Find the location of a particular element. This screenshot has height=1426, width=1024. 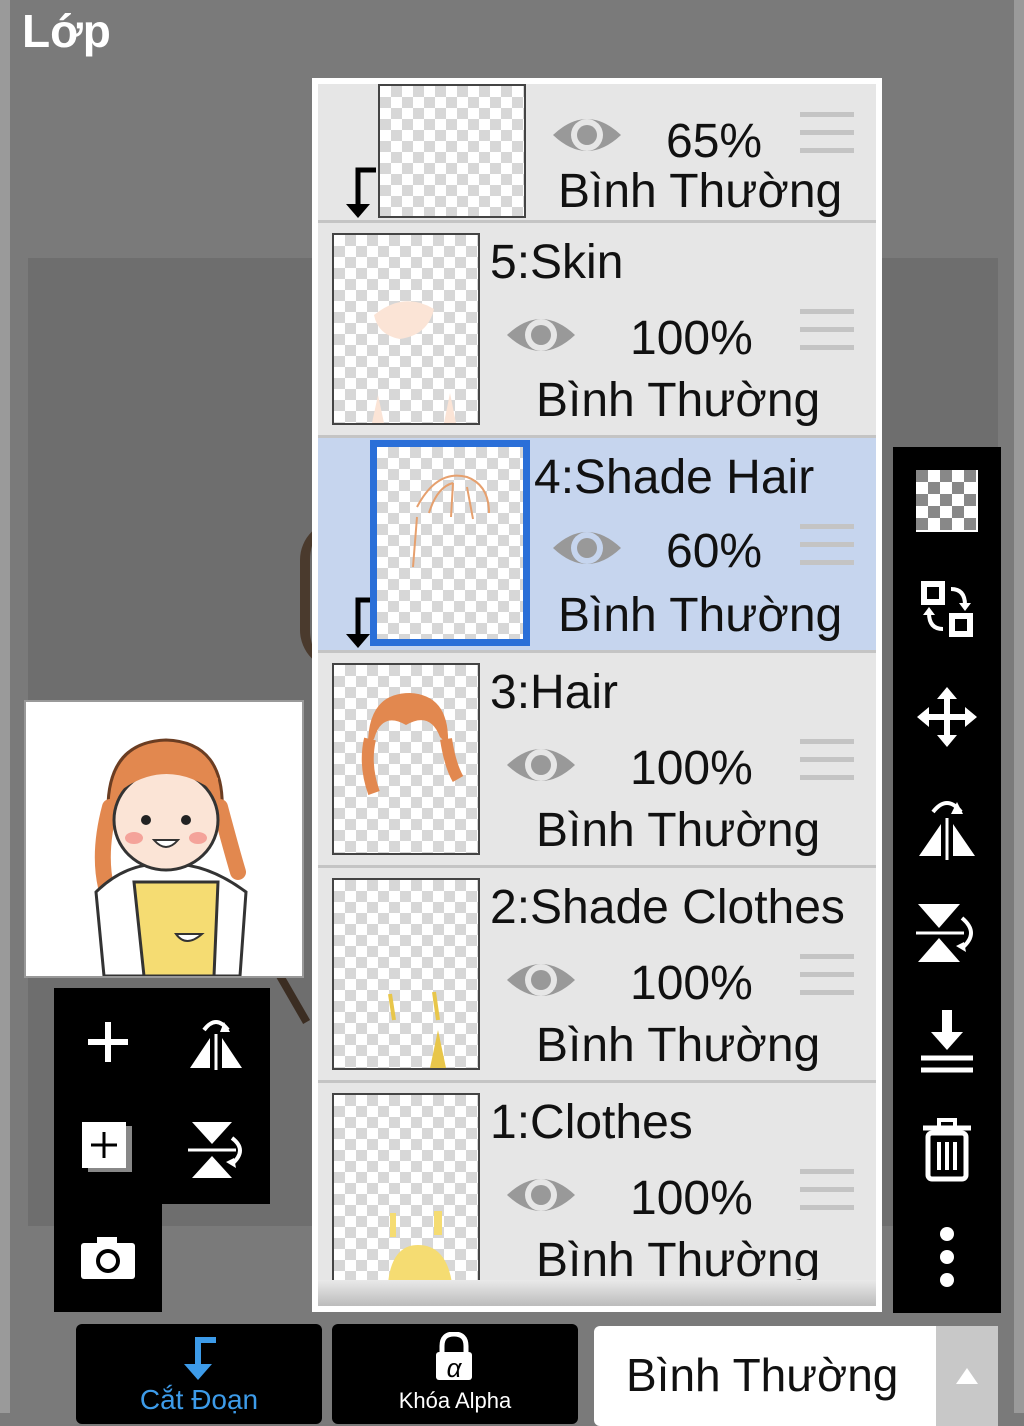

character-illustration is located at coordinates (171, 858).